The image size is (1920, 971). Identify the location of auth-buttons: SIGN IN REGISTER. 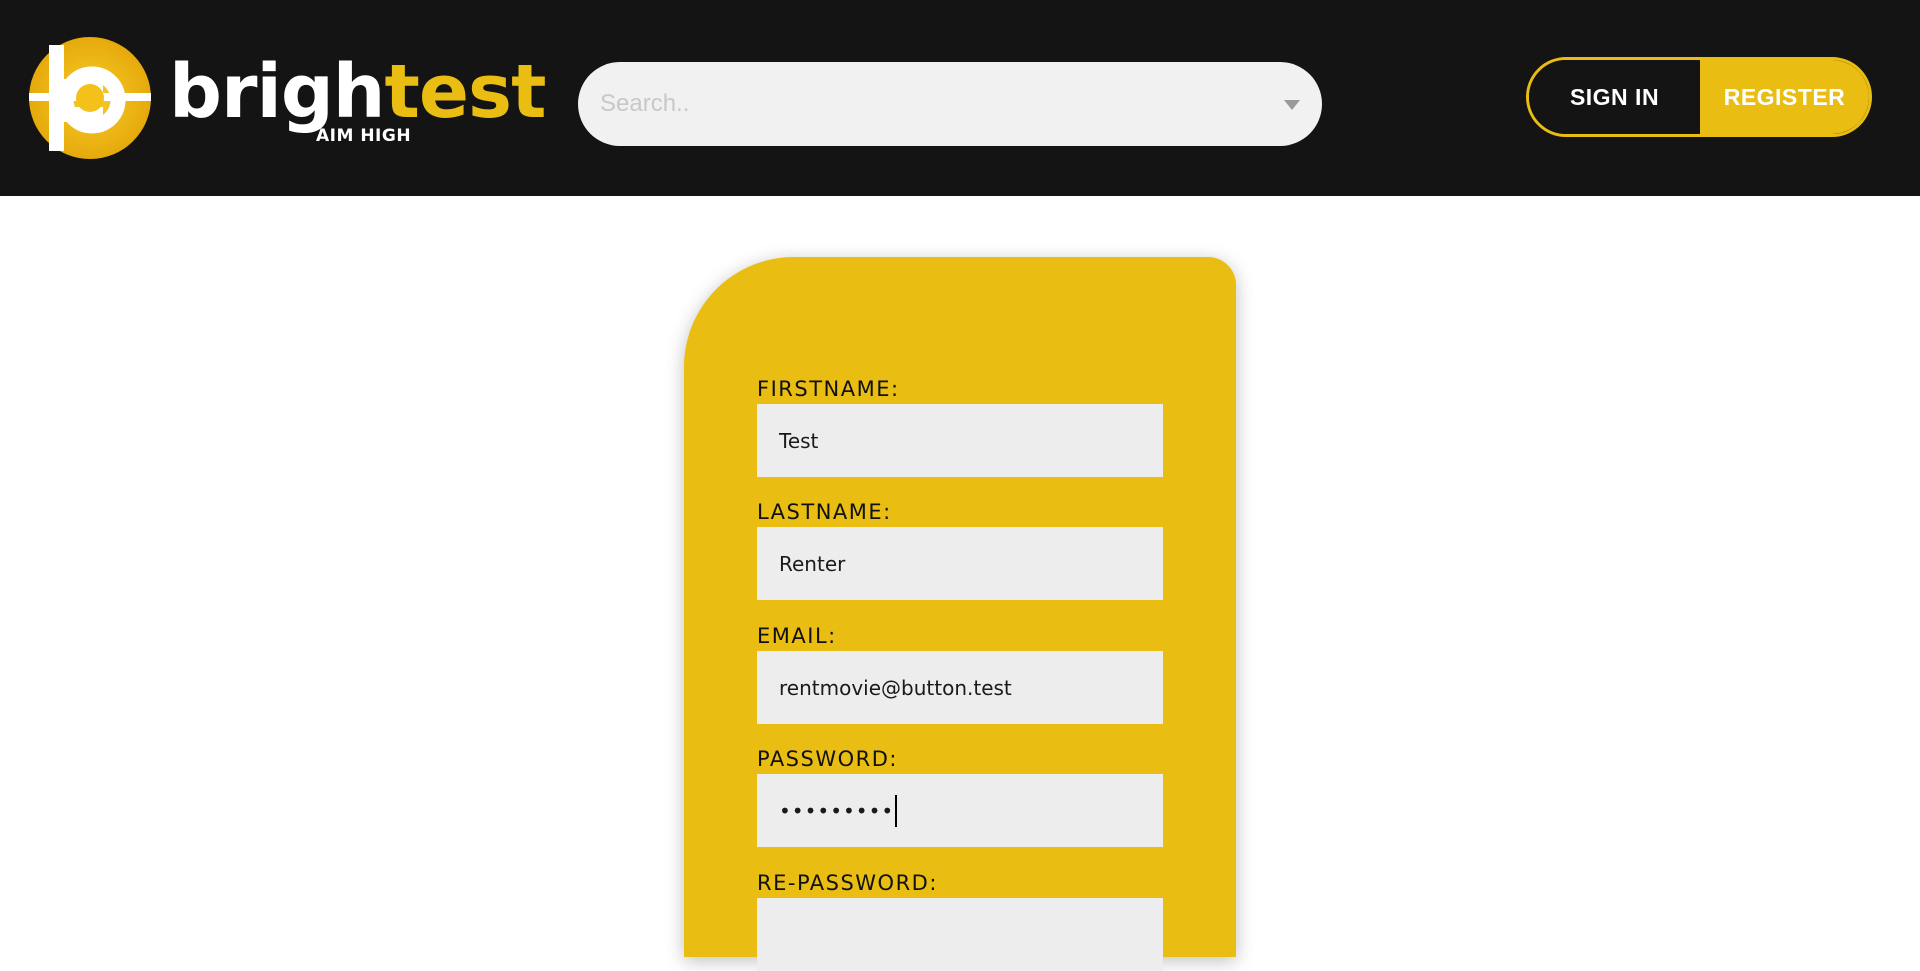
(1699, 97).